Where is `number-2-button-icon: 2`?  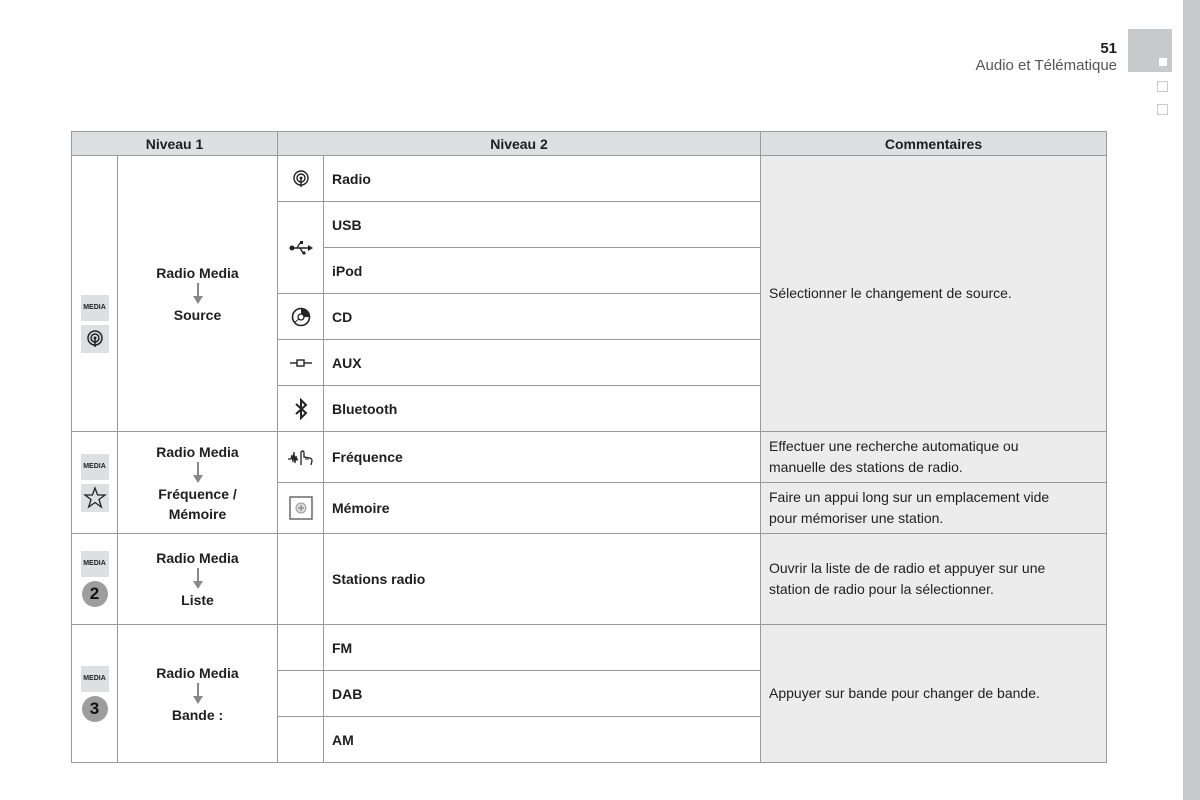 number-2-button-icon: 2 is located at coordinates (94, 594).